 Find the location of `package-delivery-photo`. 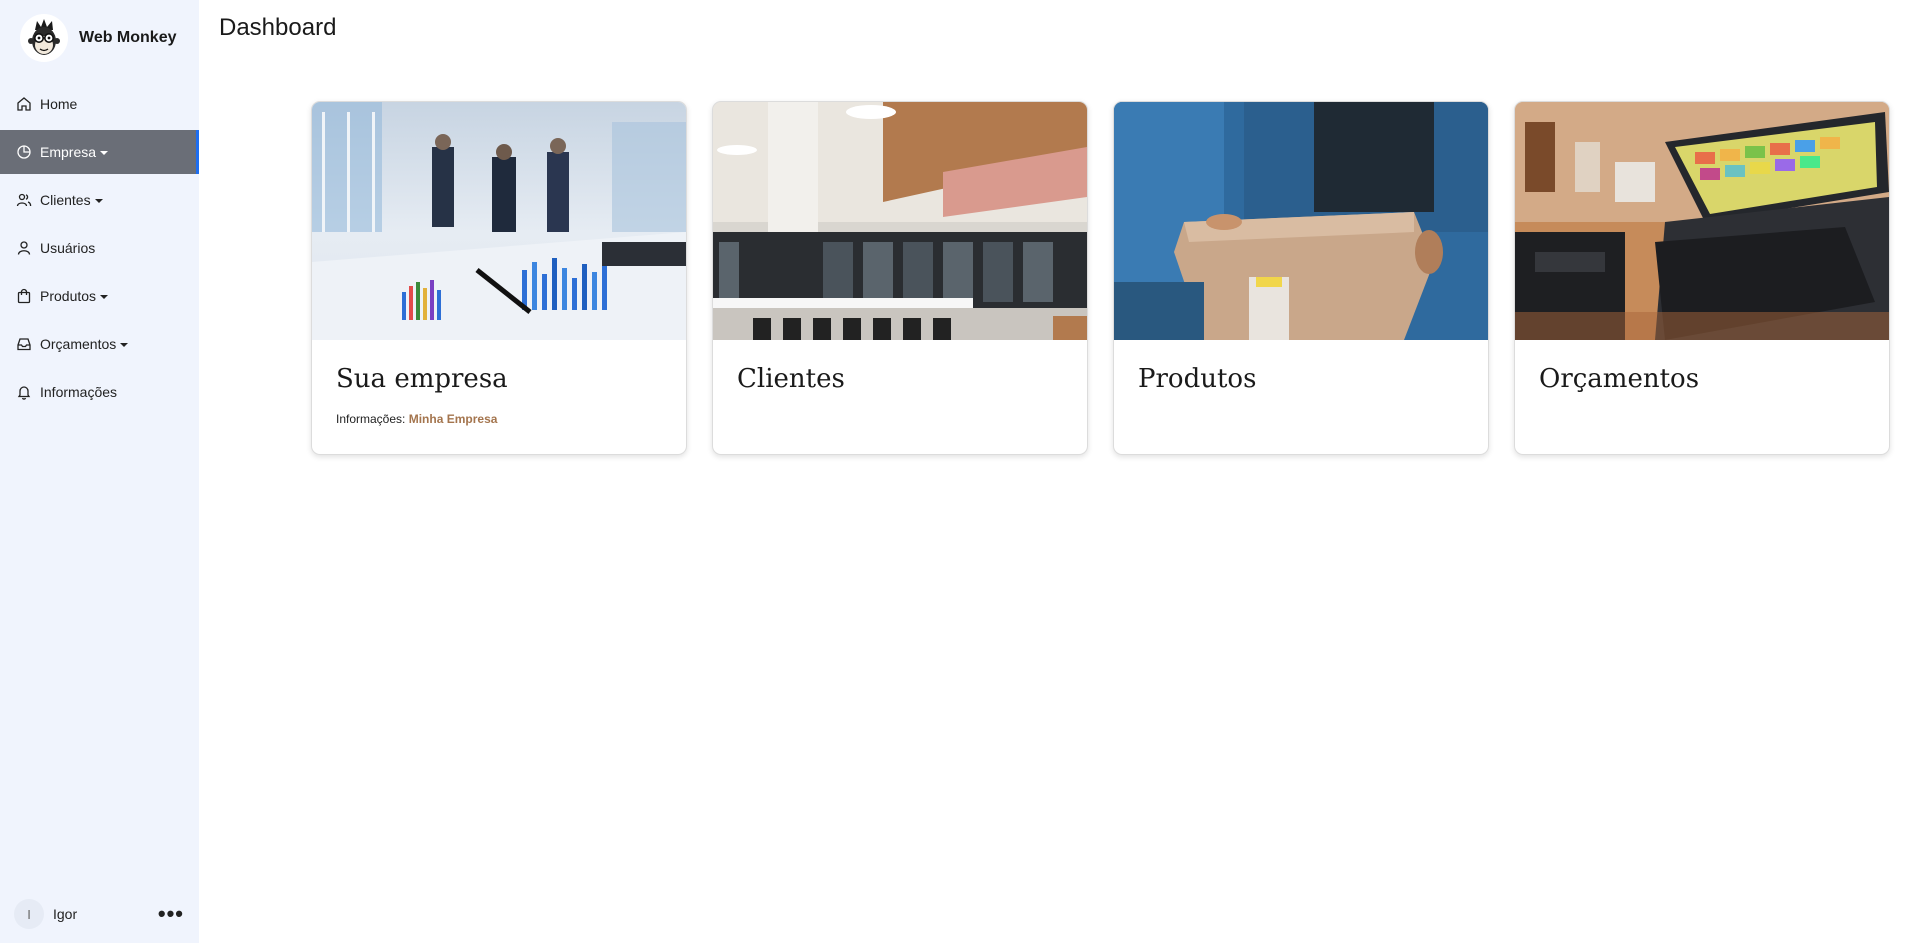

package-delivery-photo is located at coordinates (1301, 221).